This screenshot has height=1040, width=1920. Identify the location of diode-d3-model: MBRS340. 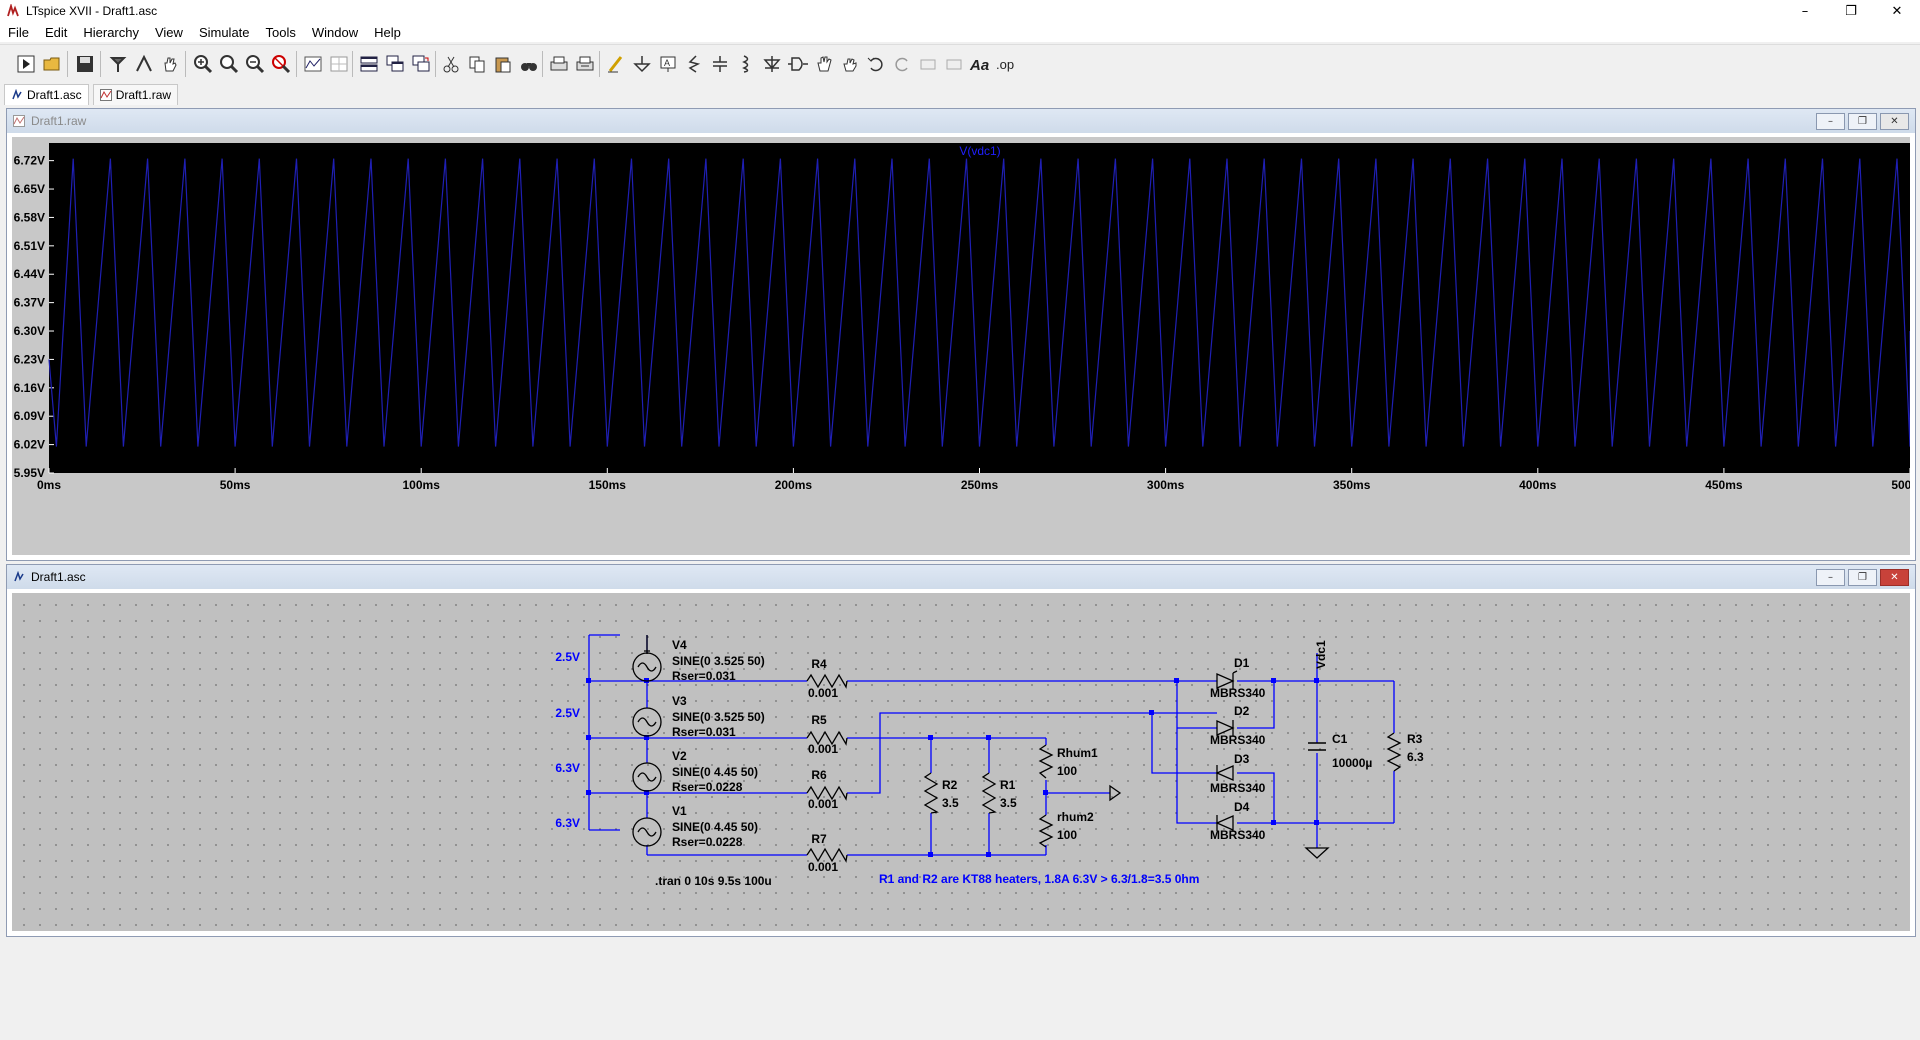
(1238, 788).